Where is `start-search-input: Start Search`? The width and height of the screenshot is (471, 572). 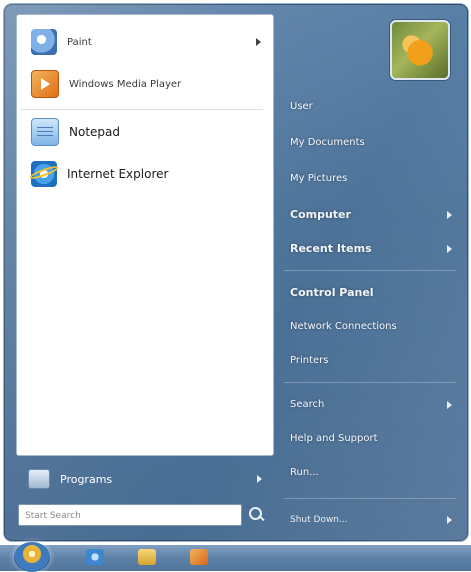
start-search-input: Start Search is located at coordinates (130, 515).